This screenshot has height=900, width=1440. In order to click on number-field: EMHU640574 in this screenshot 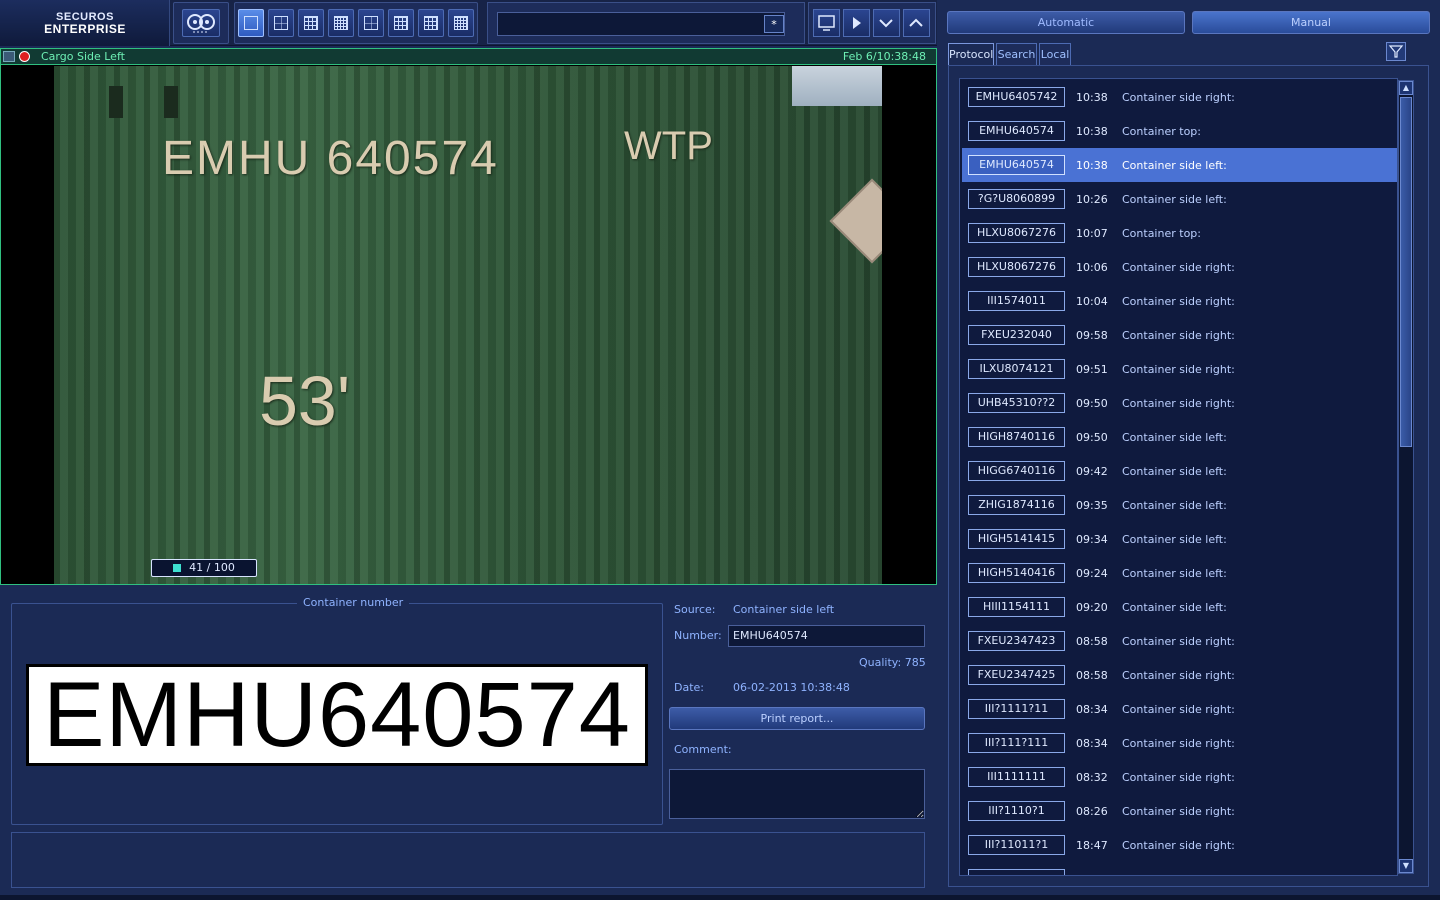, I will do `click(826, 636)`.